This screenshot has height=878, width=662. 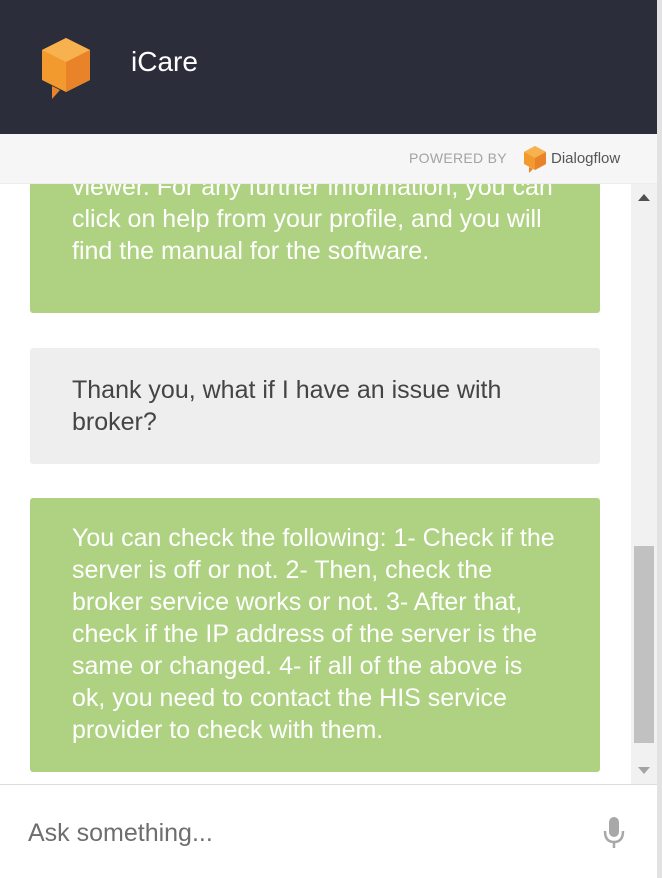 What do you see at coordinates (458, 158) in the screenshot?
I see `powered-by-label: POWERED BY` at bounding box center [458, 158].